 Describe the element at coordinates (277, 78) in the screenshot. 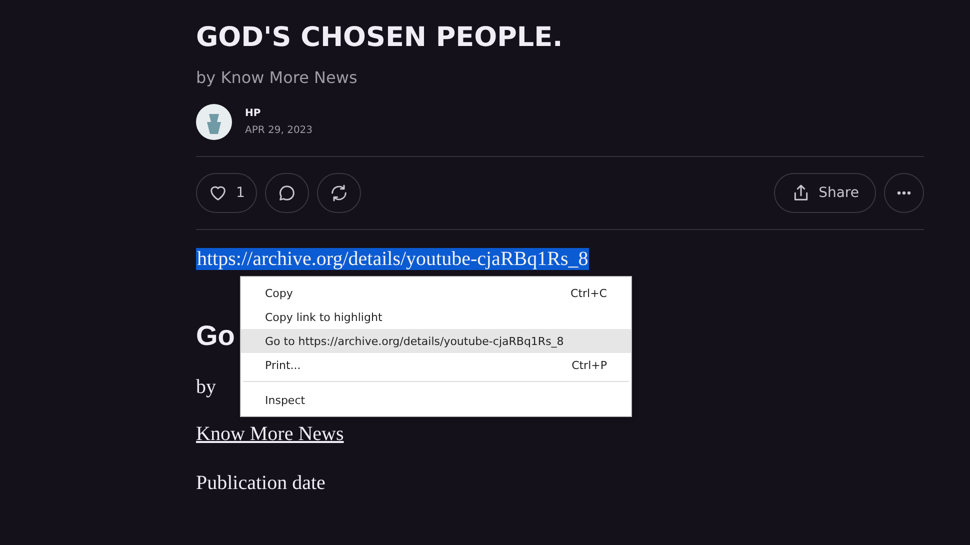

I see `post-byline: by Know More News` at that location.